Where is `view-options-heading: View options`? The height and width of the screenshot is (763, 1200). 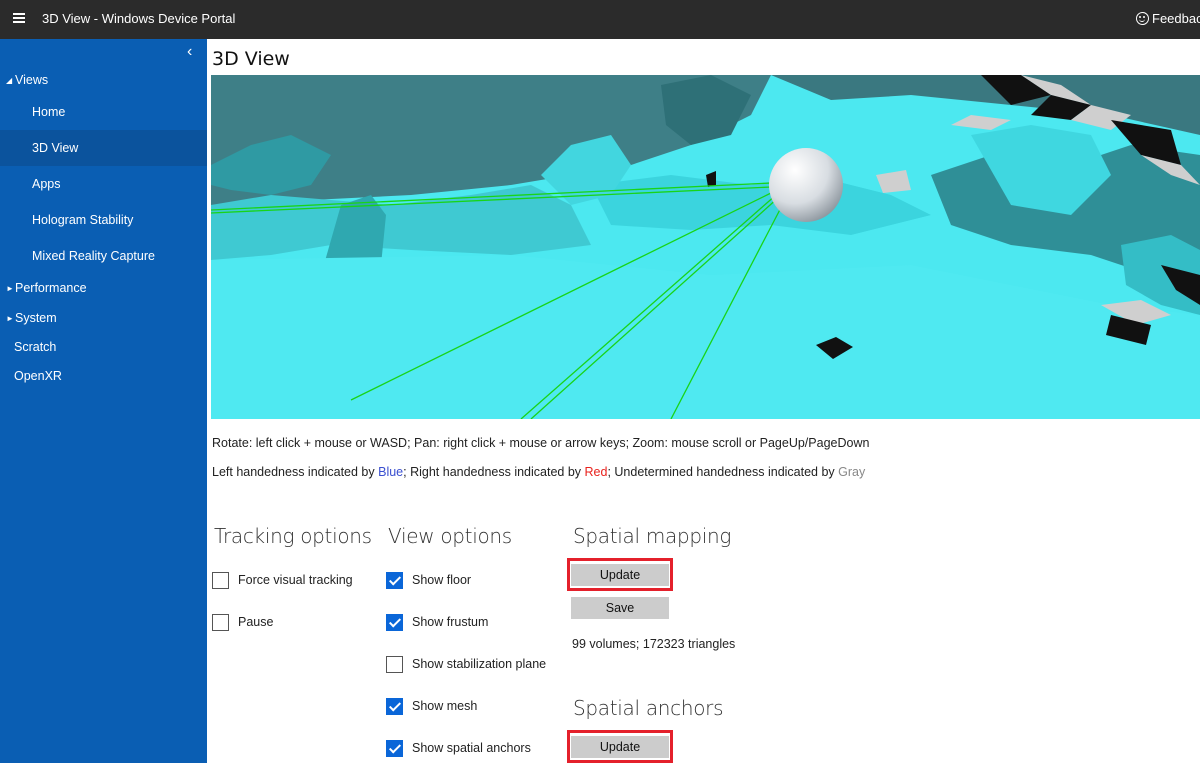
view-options-heading: View options is located at coordinates (450, 536).